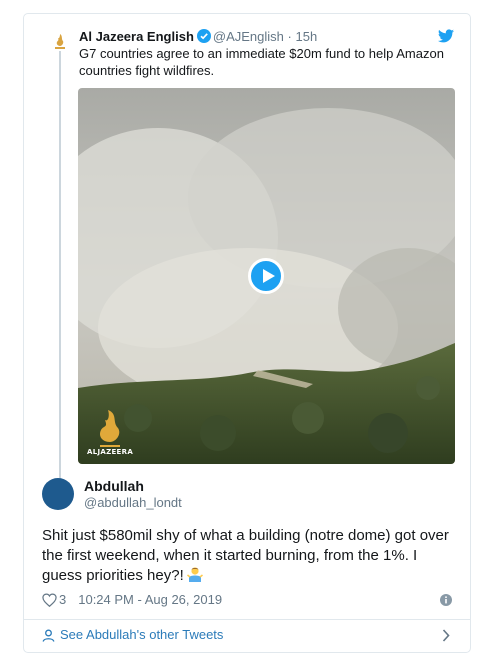 Image resolution: width=490 pixels, height=665 pixels. What do you see at coordinates (58, 494) in the screenshot?
I see `avatar` at bounding box center [58, 494].